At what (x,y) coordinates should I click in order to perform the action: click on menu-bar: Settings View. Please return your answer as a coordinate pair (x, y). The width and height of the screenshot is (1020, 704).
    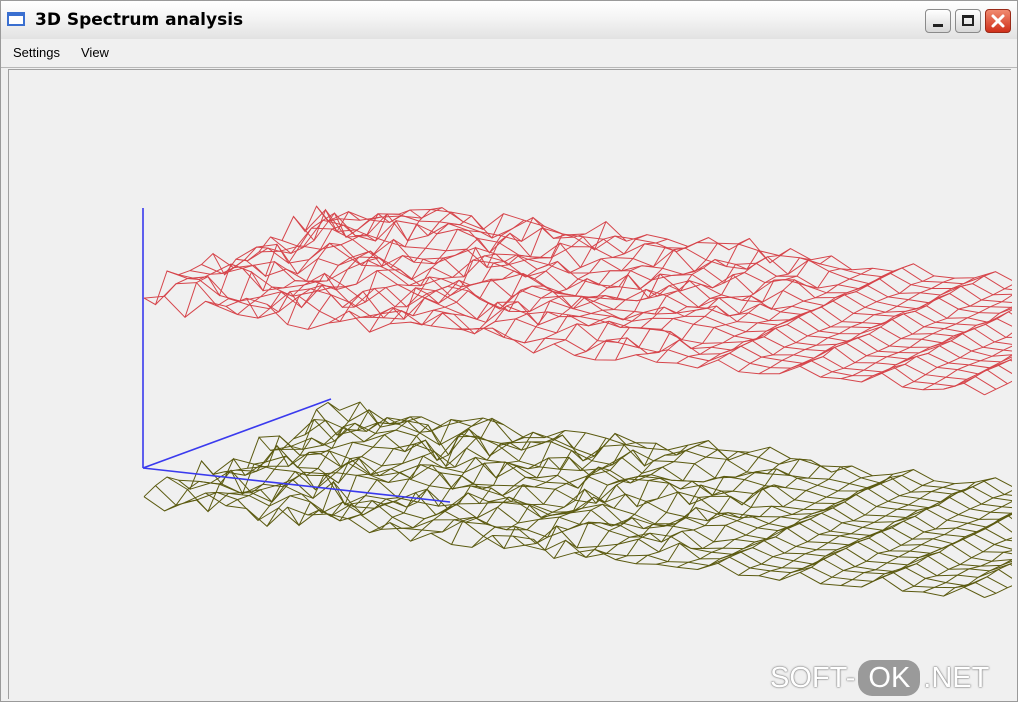
    Looking at the image, I should click on (509, 53).